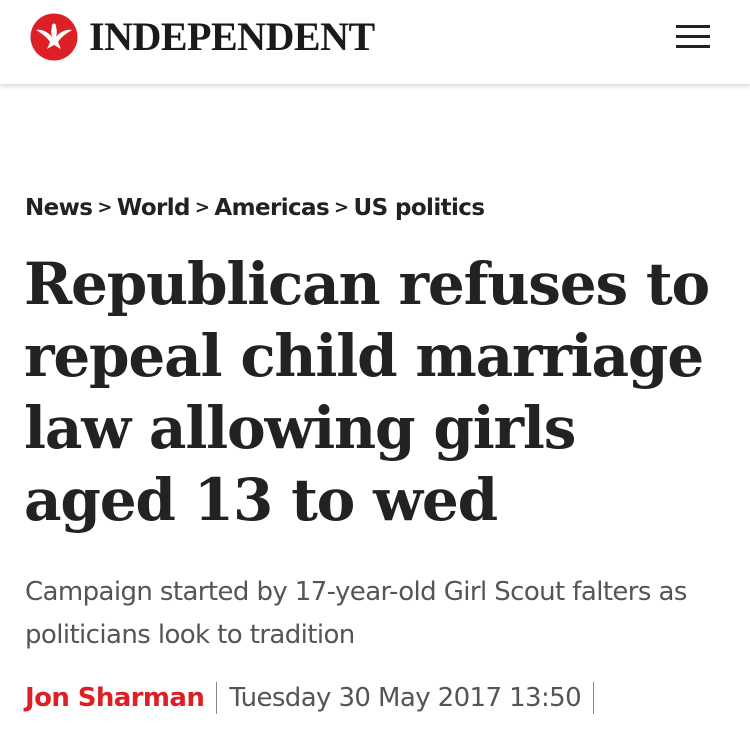 The width and height of the screenshot is (750, 732). I want to click on site-header: INDEPENDENT, so click(375, 42).